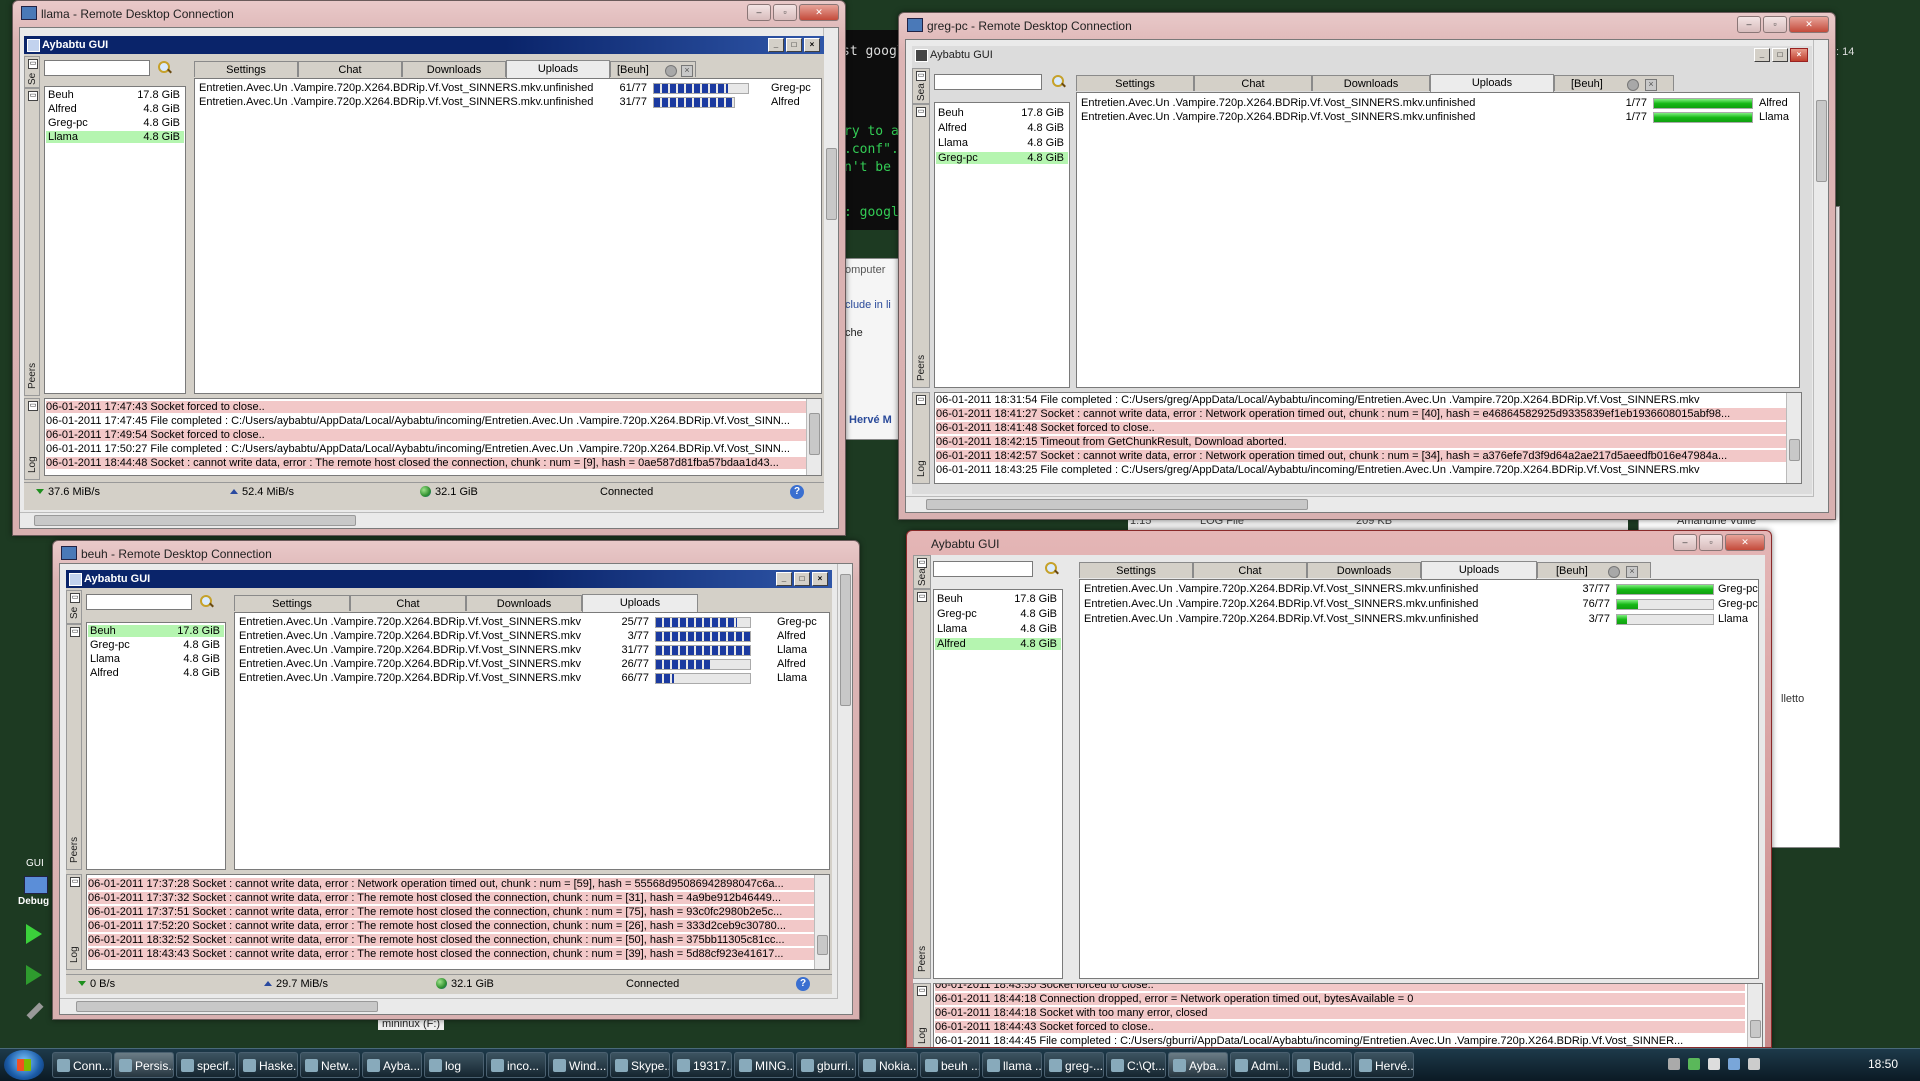  Describe the element at coordinates (812, 45) in the screenshot. I see `app-close-button: ×` at that location.